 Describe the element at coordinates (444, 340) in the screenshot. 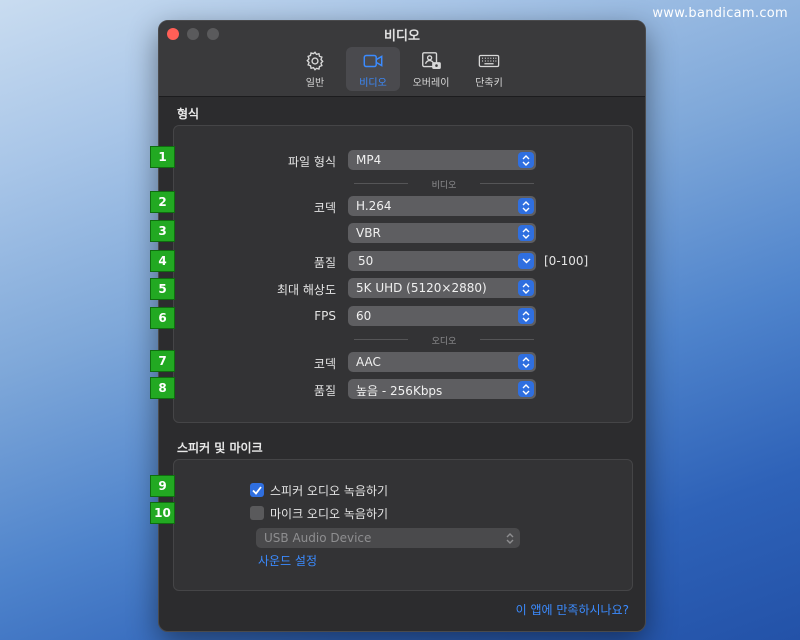

I see `audio-divider: 오디오` at that location.